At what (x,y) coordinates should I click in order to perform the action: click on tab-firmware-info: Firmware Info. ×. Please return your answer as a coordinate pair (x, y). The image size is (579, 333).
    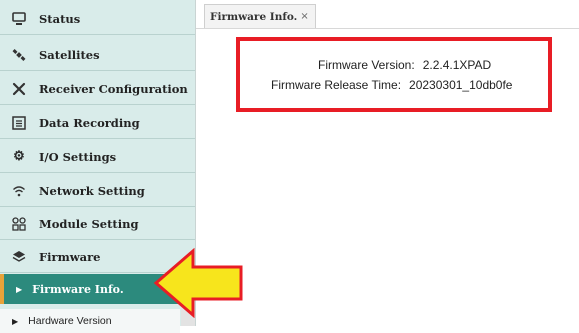
    Looking at the image, I should click on (260, 16).